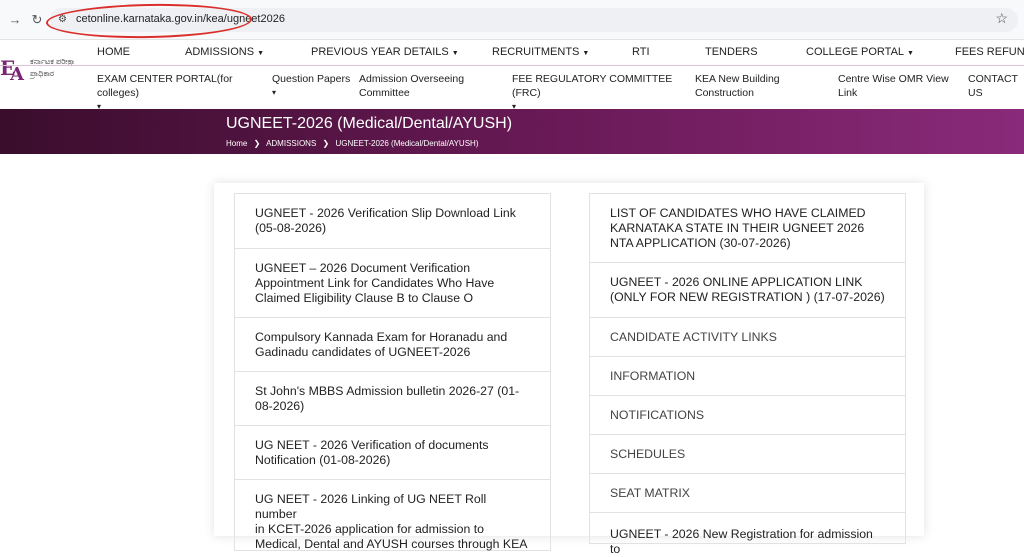  I want to click on nav-divider, so click(512, 65).